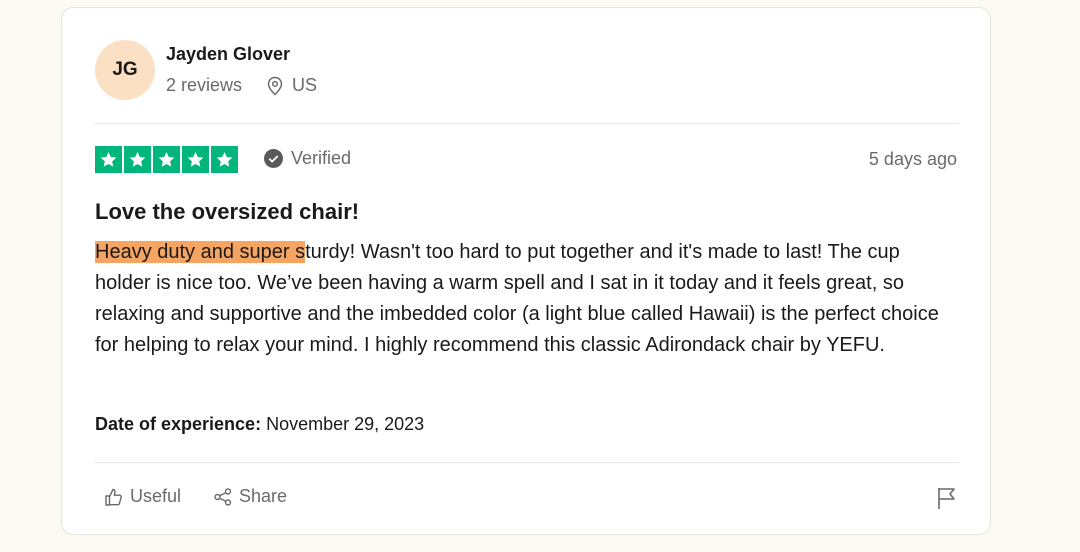 The height and width of the screenshot is (552, 1080). What do you see at coordinates (227, 212) in the screenshot?
I see `review-title: Love the oversized chair!` at bounding box center [227, 212].